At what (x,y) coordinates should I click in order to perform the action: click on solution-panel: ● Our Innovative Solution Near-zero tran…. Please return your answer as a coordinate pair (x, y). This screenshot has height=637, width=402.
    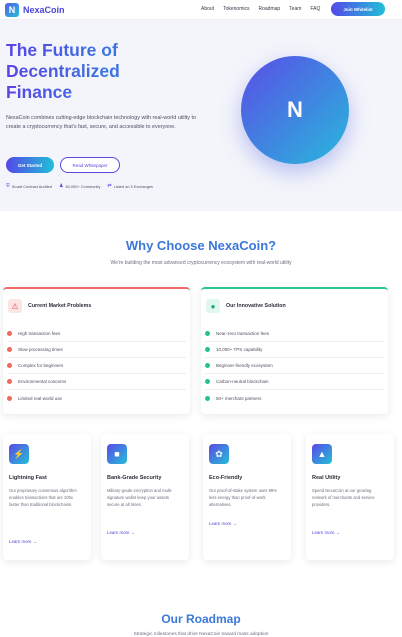
    Looking at the image, I should click on (294, 350).